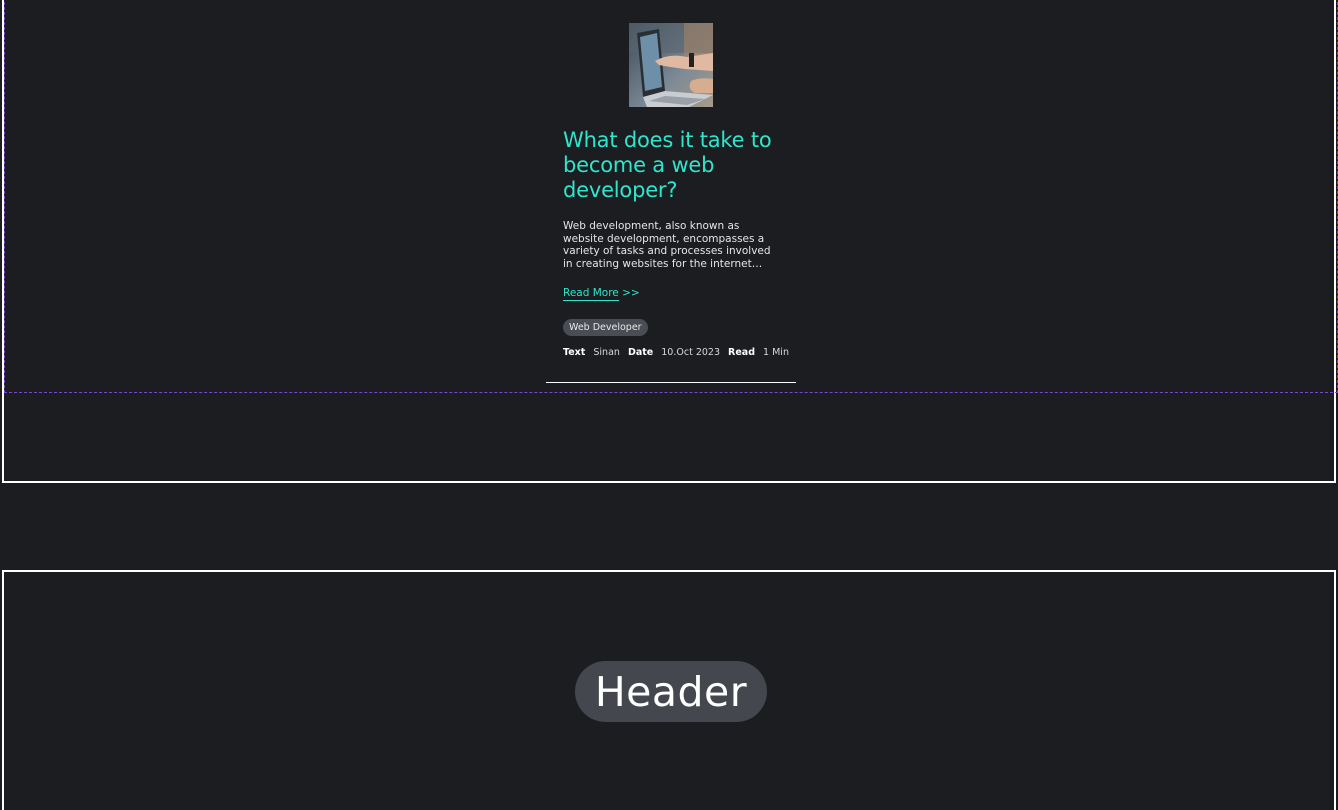 This screenshot has width=1338, height=810. I want to click on meta-author: Sinan, so click(606, 352).